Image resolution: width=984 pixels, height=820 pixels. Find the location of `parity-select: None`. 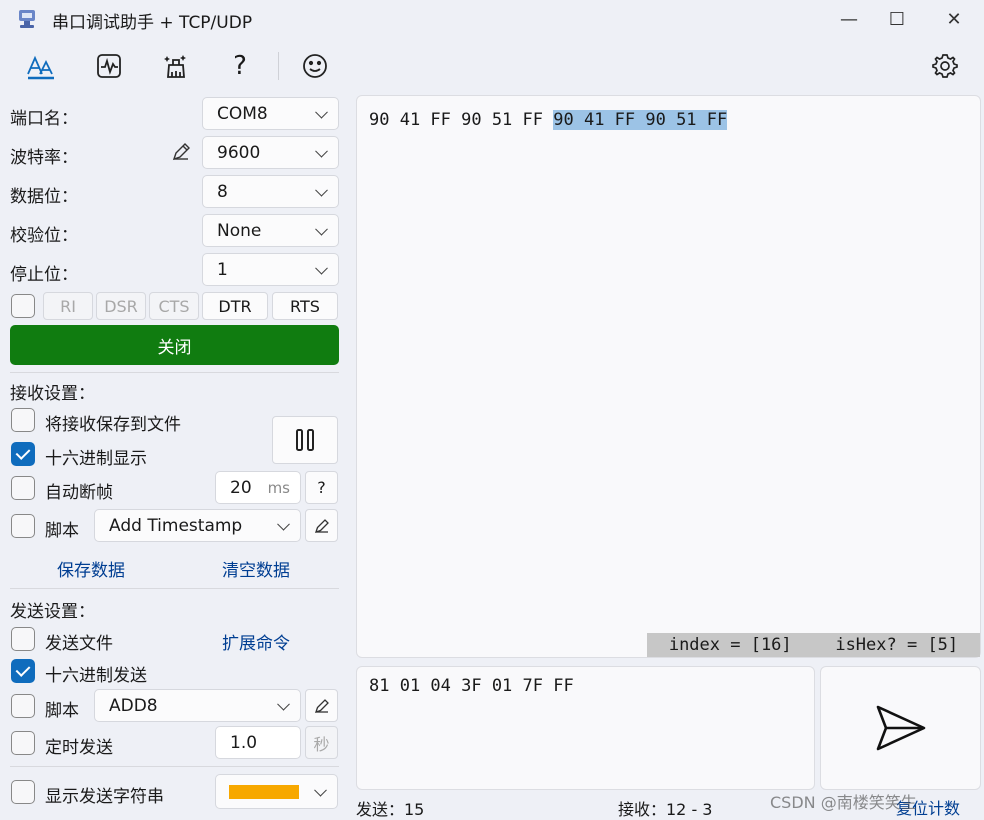

parity-select: None is located at coordinates (270, 230).